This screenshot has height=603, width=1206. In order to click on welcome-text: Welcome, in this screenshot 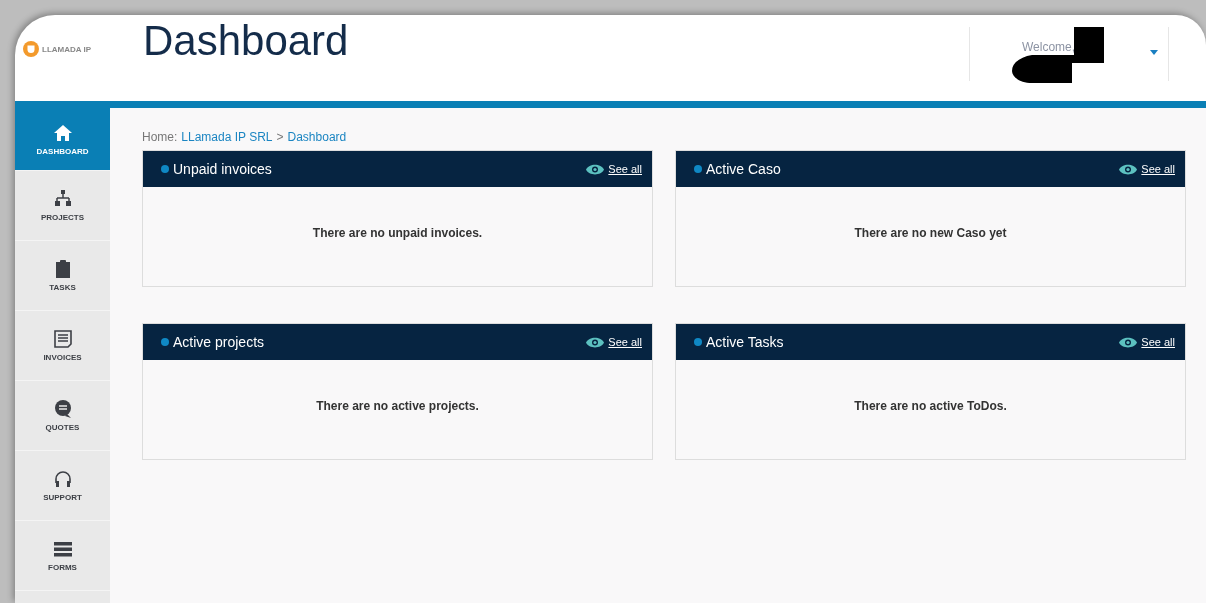, I will do `click(1049, 47)`.